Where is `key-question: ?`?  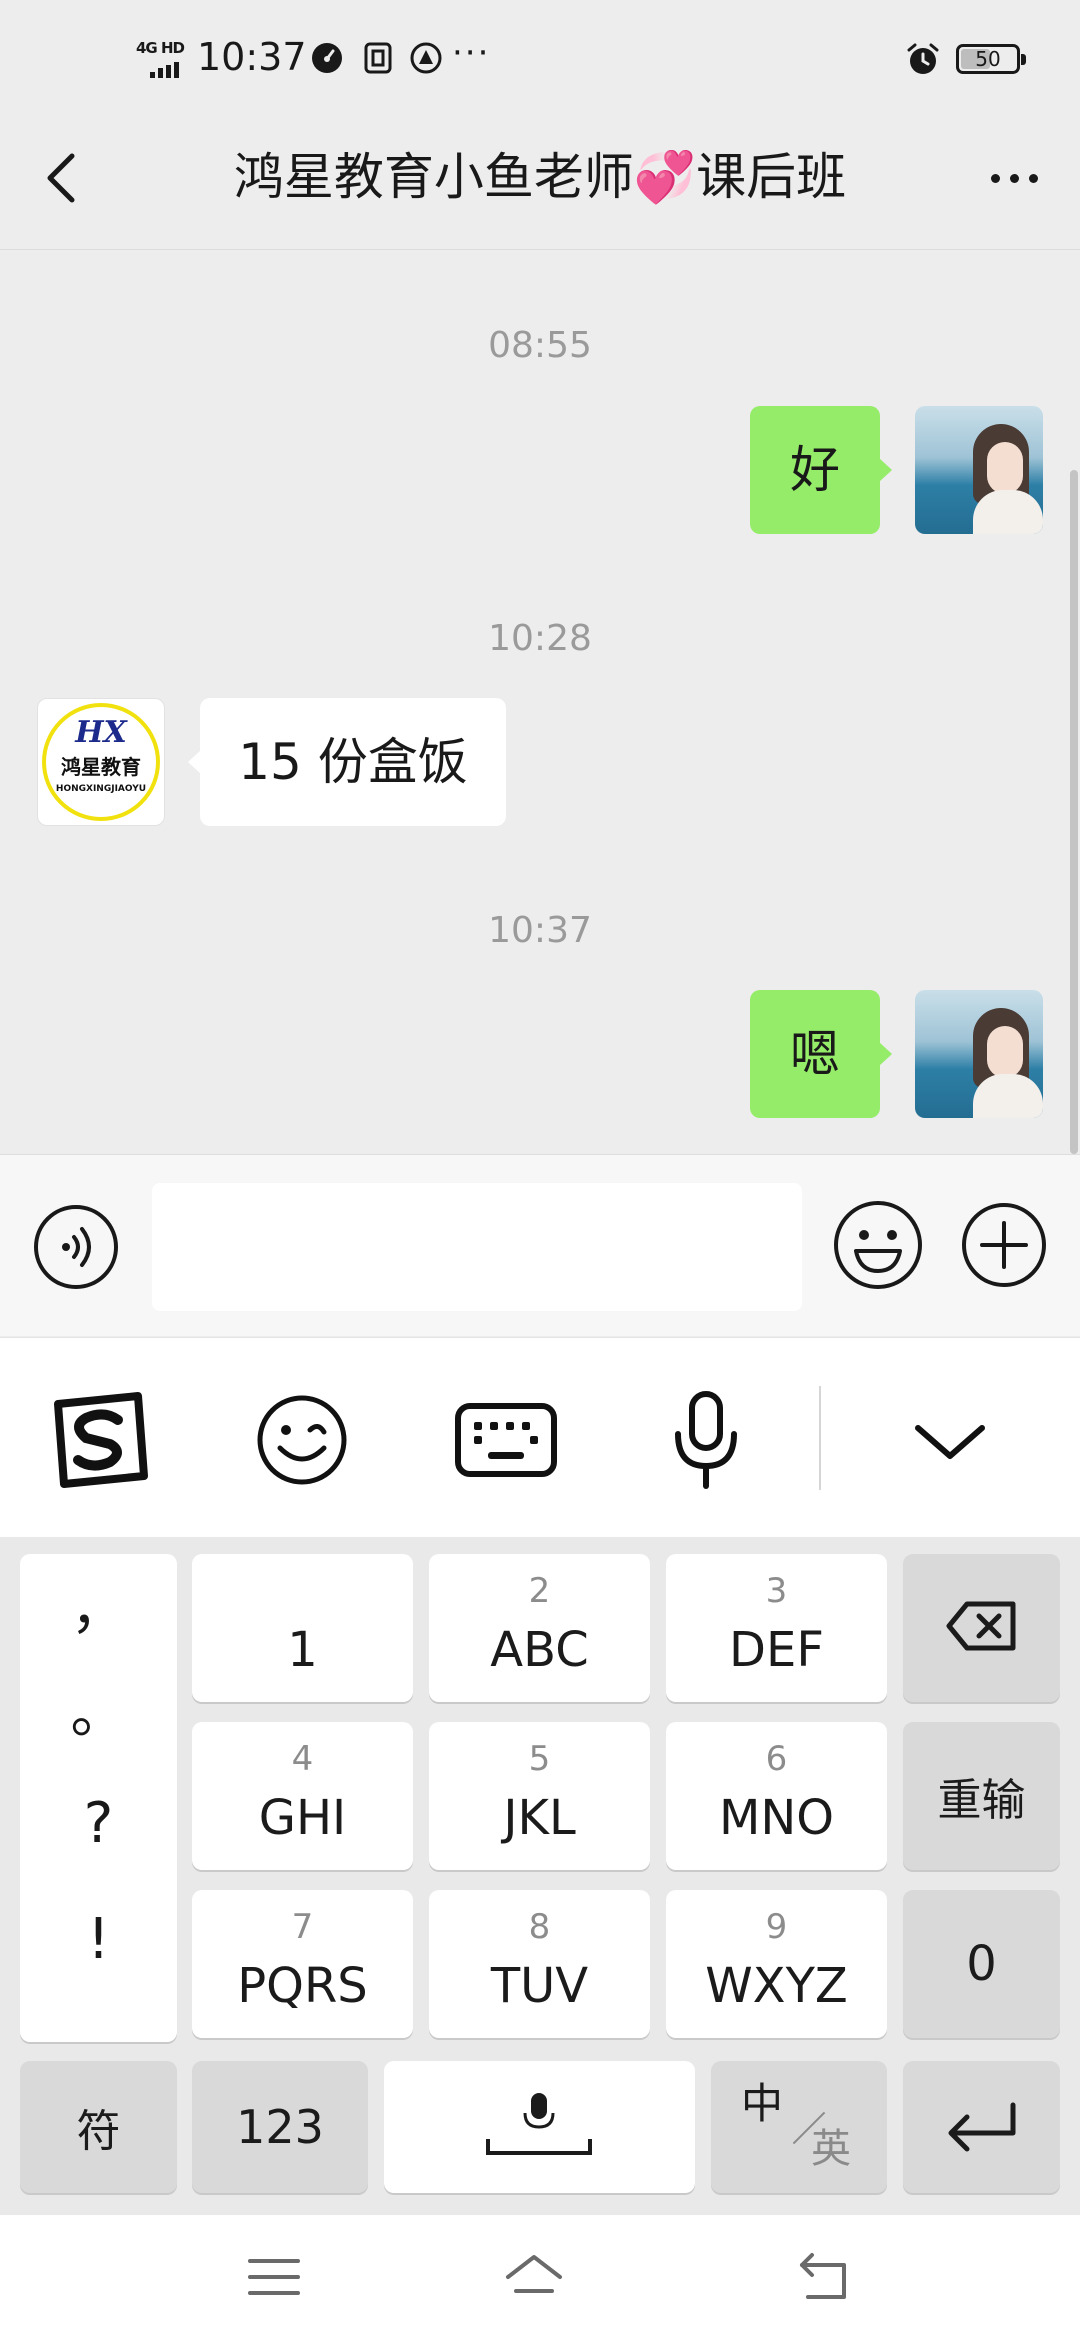
key-question: ? is located at coordinates (98, 1824).